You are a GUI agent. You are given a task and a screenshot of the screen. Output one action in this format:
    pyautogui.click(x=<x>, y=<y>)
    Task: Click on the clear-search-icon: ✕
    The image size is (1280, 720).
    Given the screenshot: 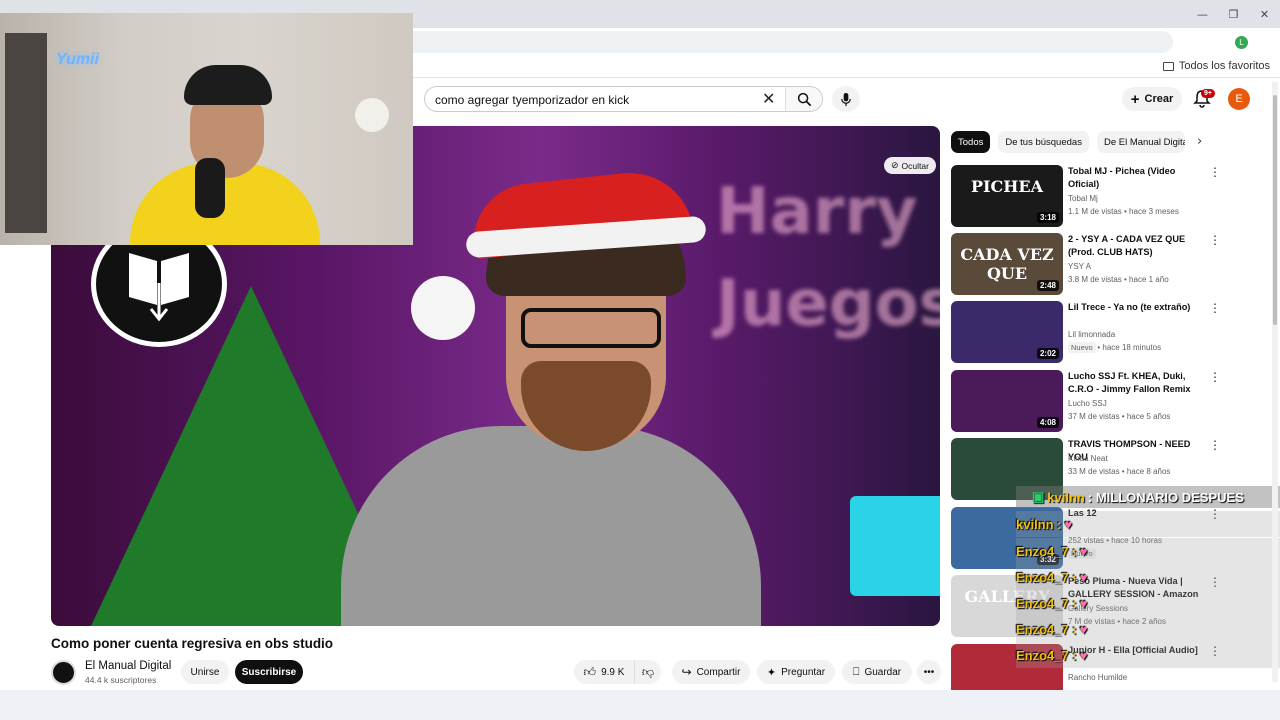 What is the action you would take?
    pyautogui.click(x=768, y=98)
    